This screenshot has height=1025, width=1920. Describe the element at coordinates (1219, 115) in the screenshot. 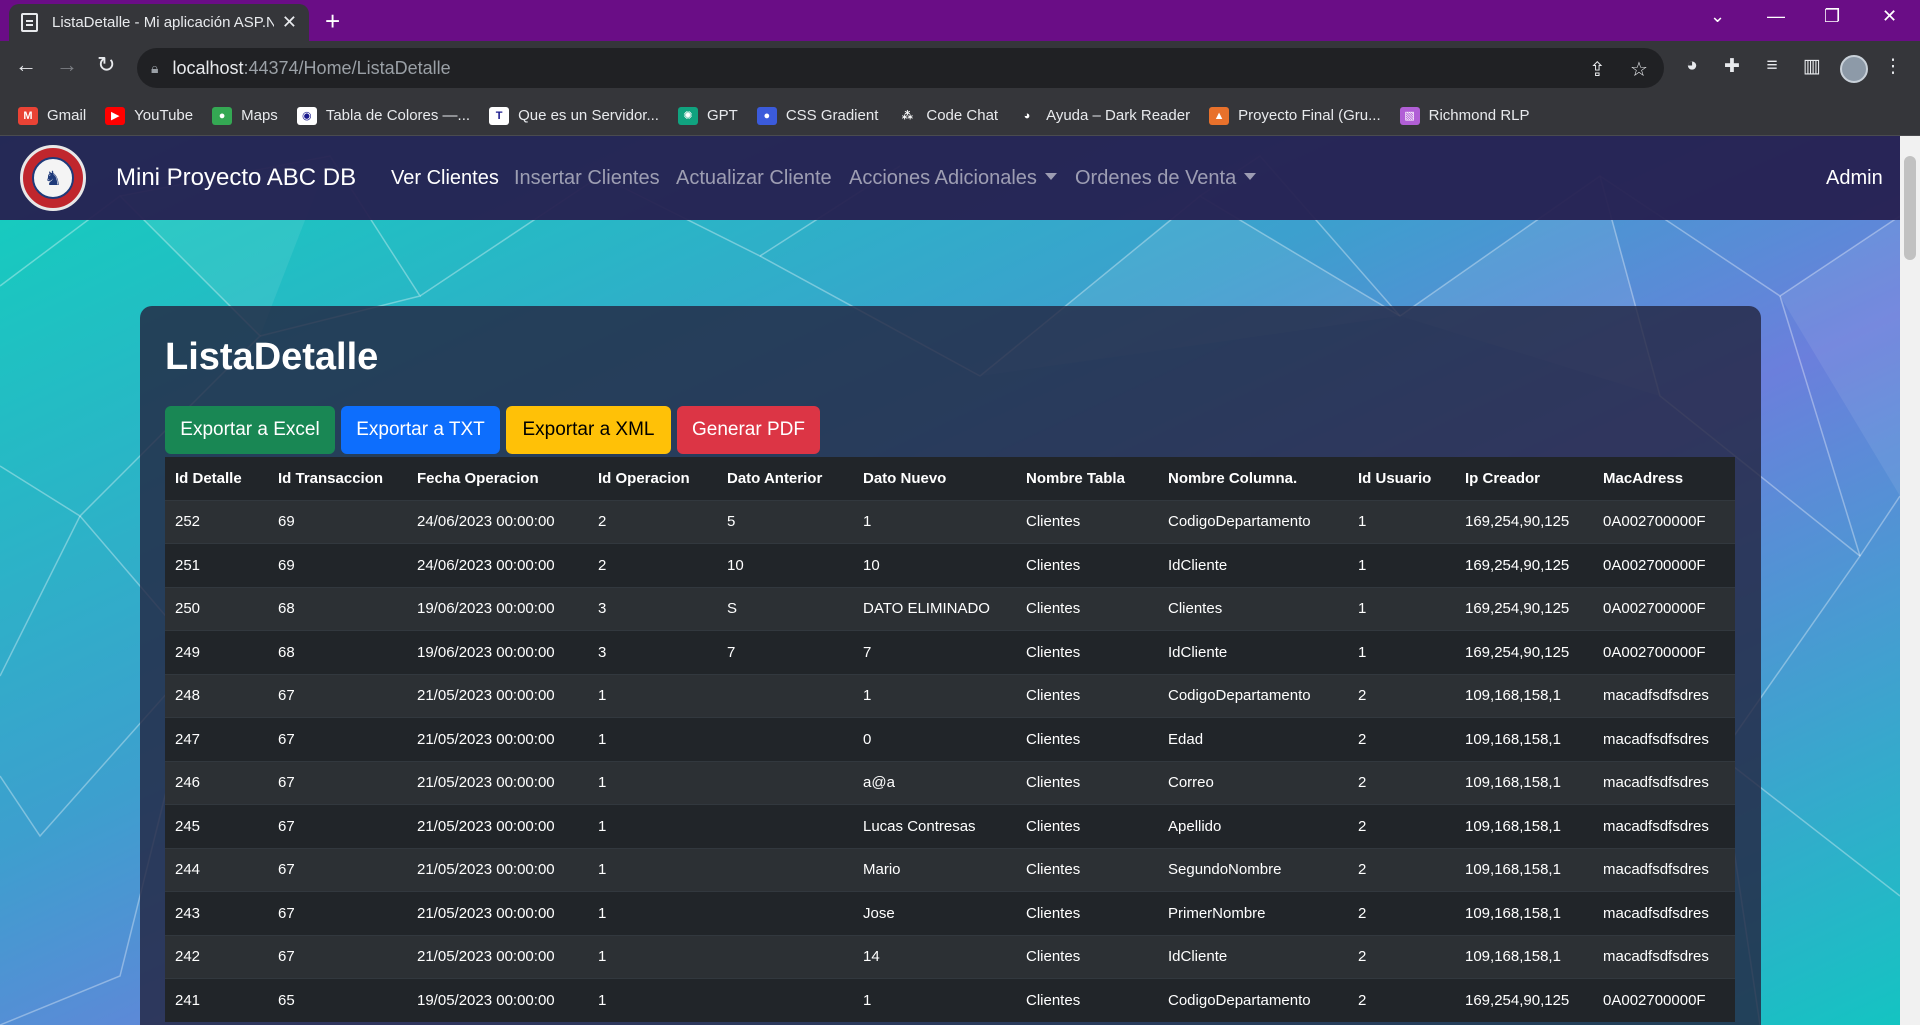

I see `proyecto-icon: ▲` at that location.